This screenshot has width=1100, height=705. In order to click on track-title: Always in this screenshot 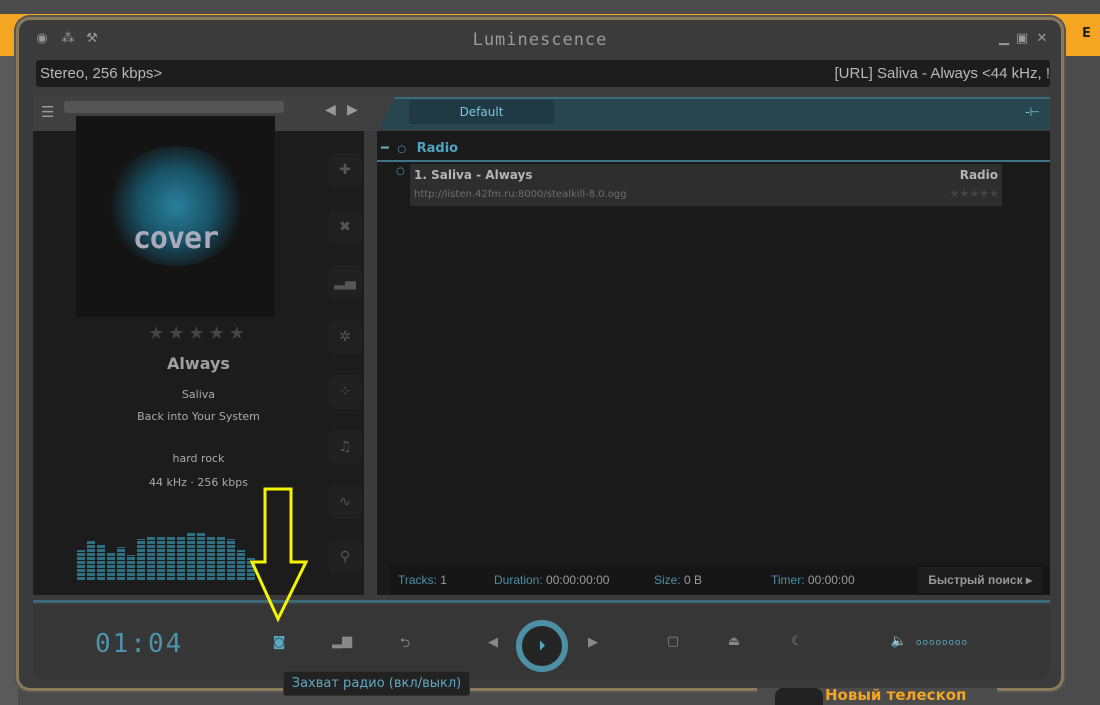, I will do `click(198, 363)`.